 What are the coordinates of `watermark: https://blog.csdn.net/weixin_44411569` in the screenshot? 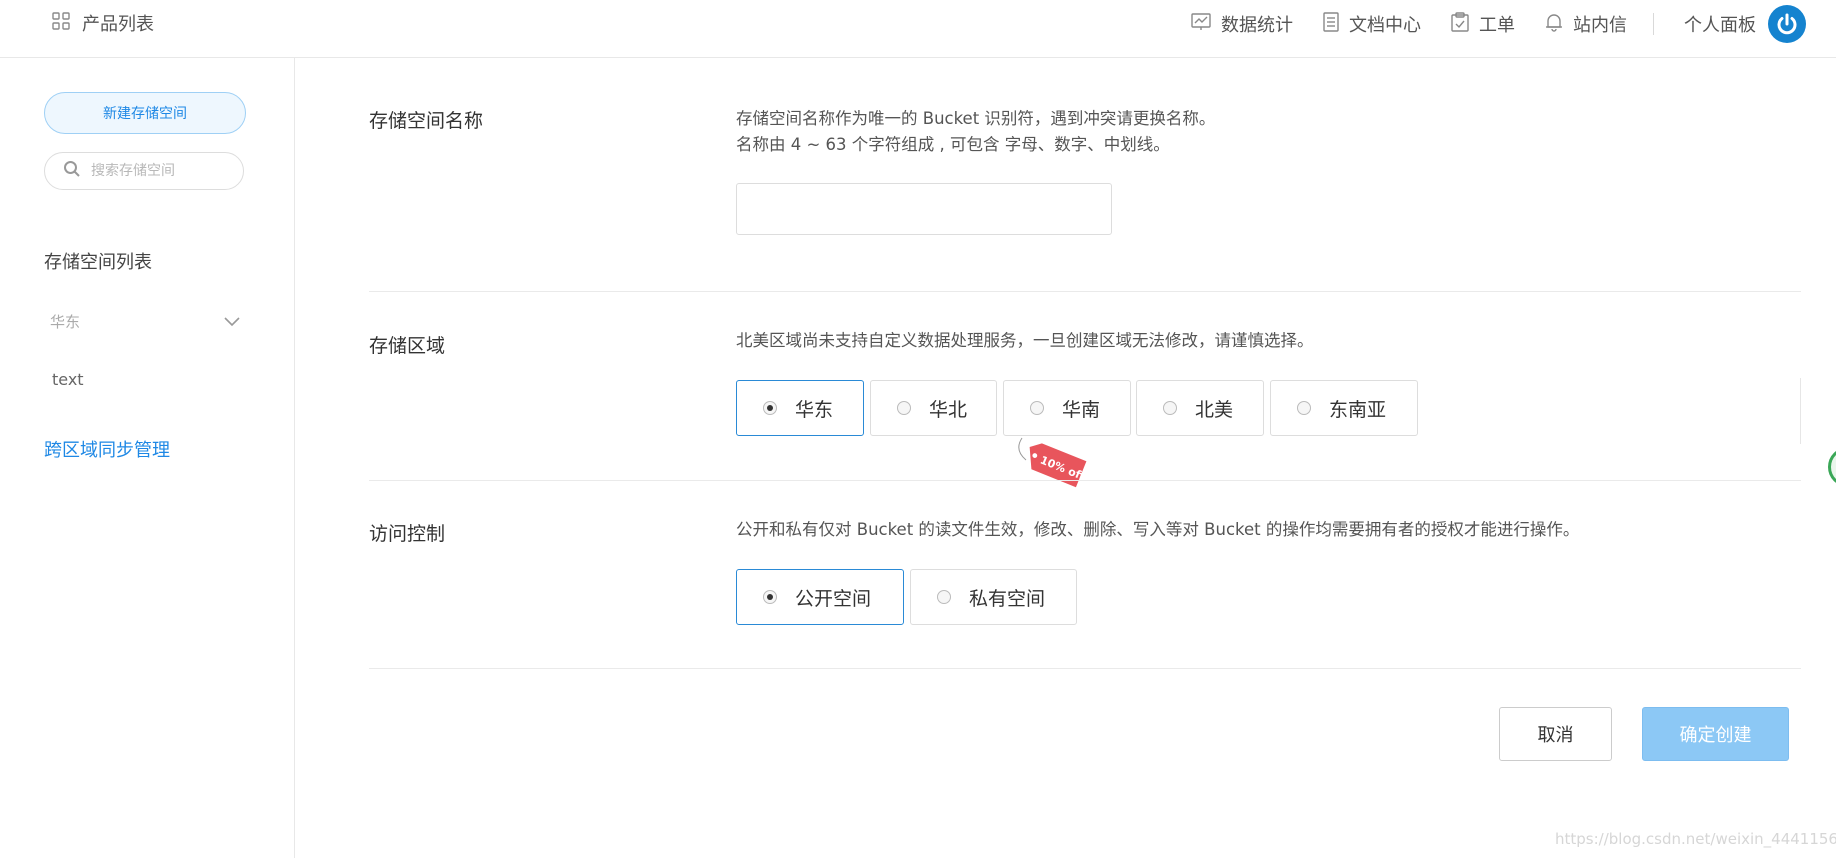 It's located at (1695, 839).